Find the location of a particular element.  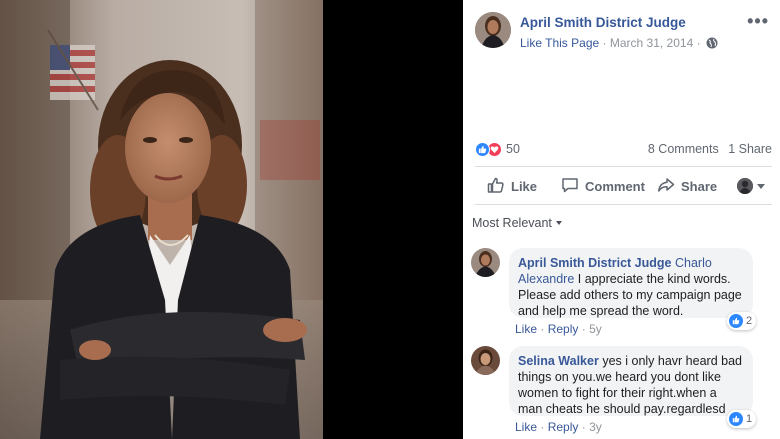

like-button: Like is located at coordinates (512, 186).